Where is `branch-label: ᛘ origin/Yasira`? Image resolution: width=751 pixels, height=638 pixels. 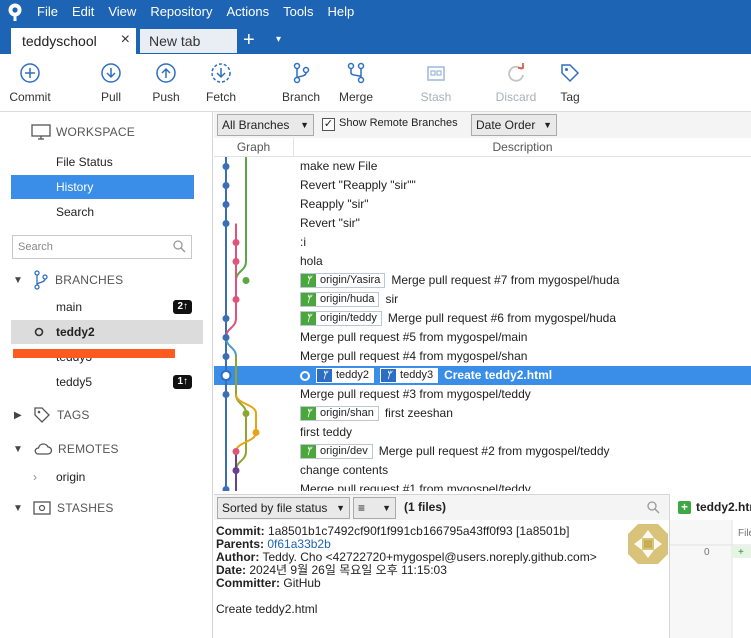
branch-label: ᛘ origin/Yasira is located at coordinates (343, 280).